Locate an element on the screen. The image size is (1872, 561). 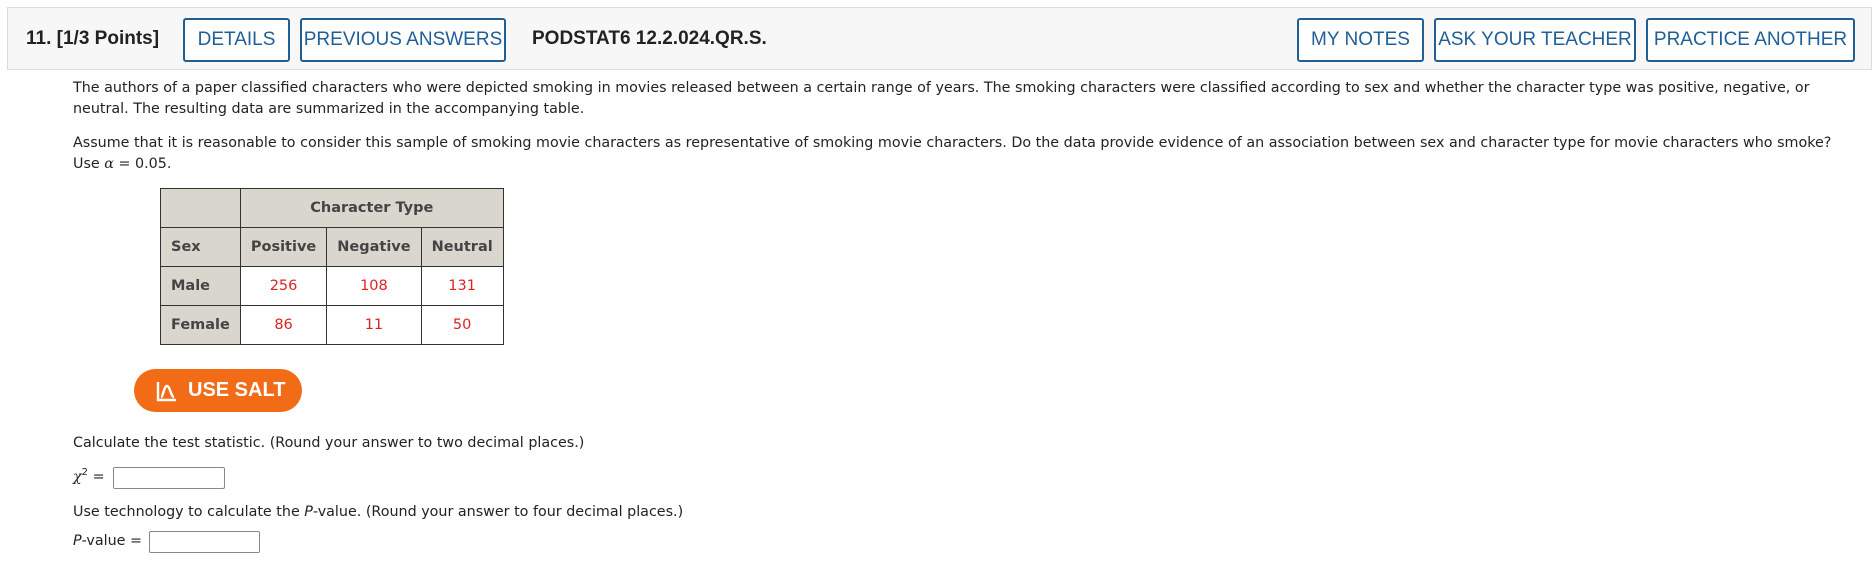
question-number-text: 11. is located at coordinates (39, 38).